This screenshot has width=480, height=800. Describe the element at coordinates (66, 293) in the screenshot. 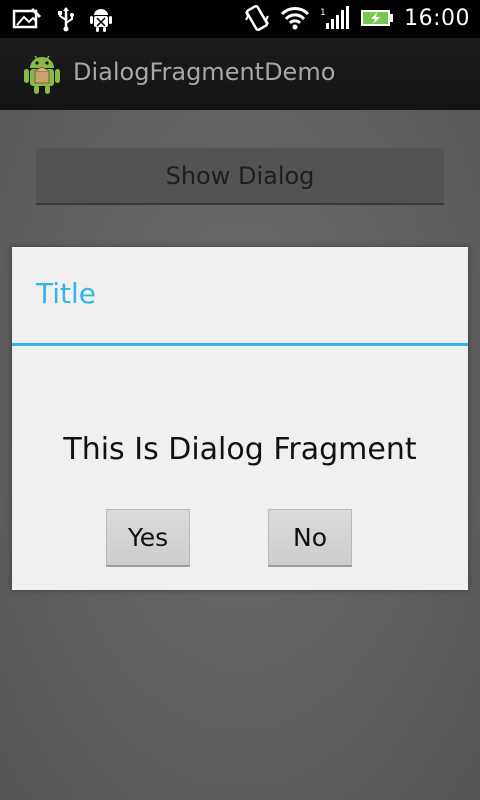

I see `dialog-title: Title` at that location.